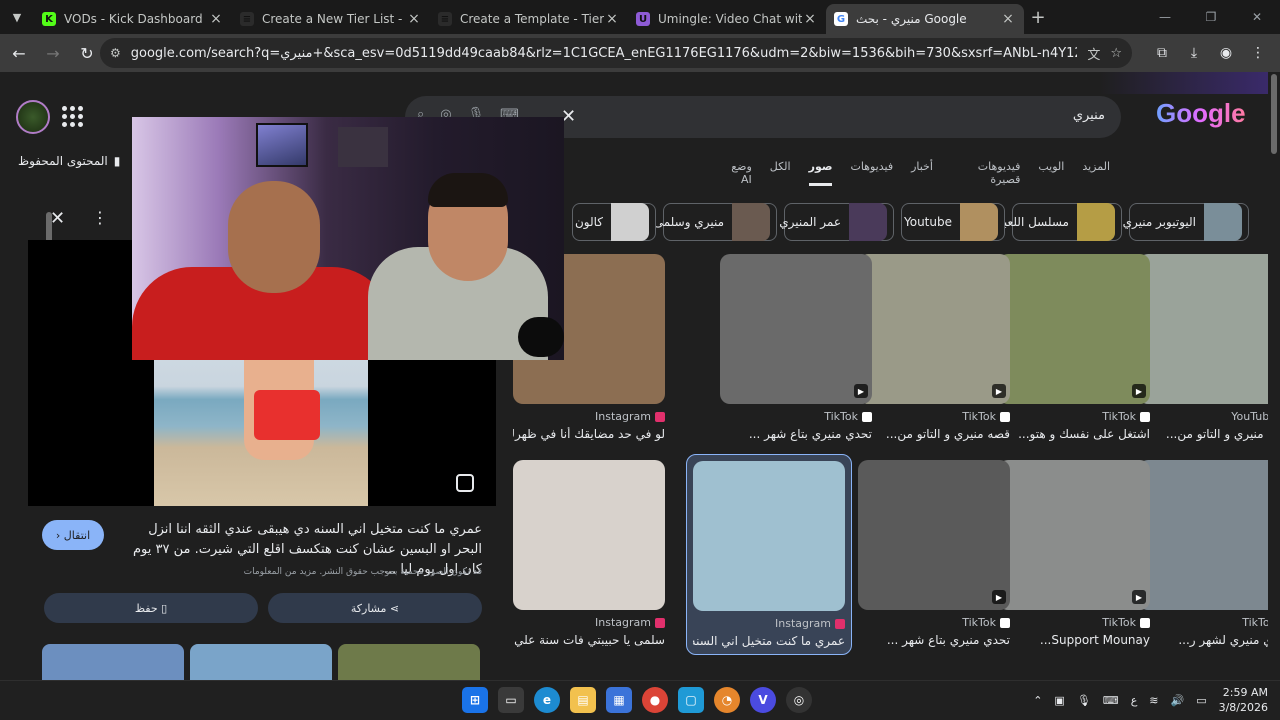 This screenshot has height=720, width=1280. I want to click on share-icon: ⋖, so click(394, 608).